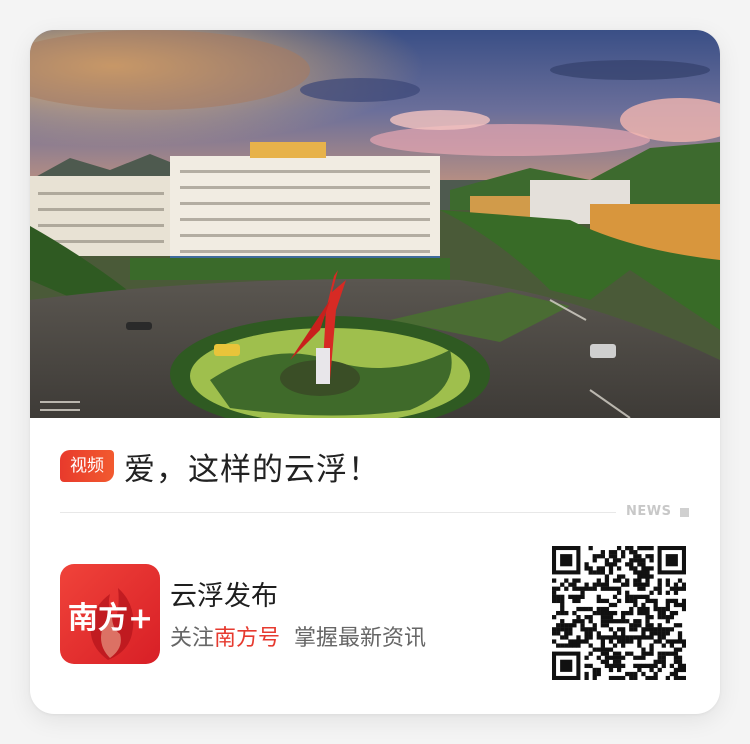  Describe the element at coordinates (649, 511) in the screenshot. I see `news-label: NEWS` at that location.